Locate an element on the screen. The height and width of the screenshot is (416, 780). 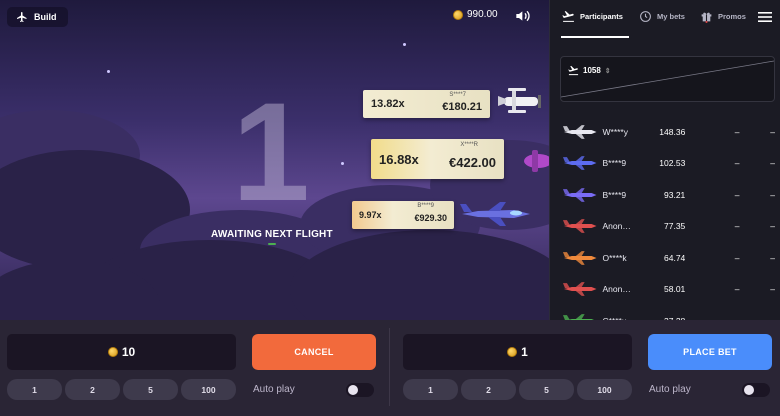
stake-value: 1 is located at coordinates (524, 352).